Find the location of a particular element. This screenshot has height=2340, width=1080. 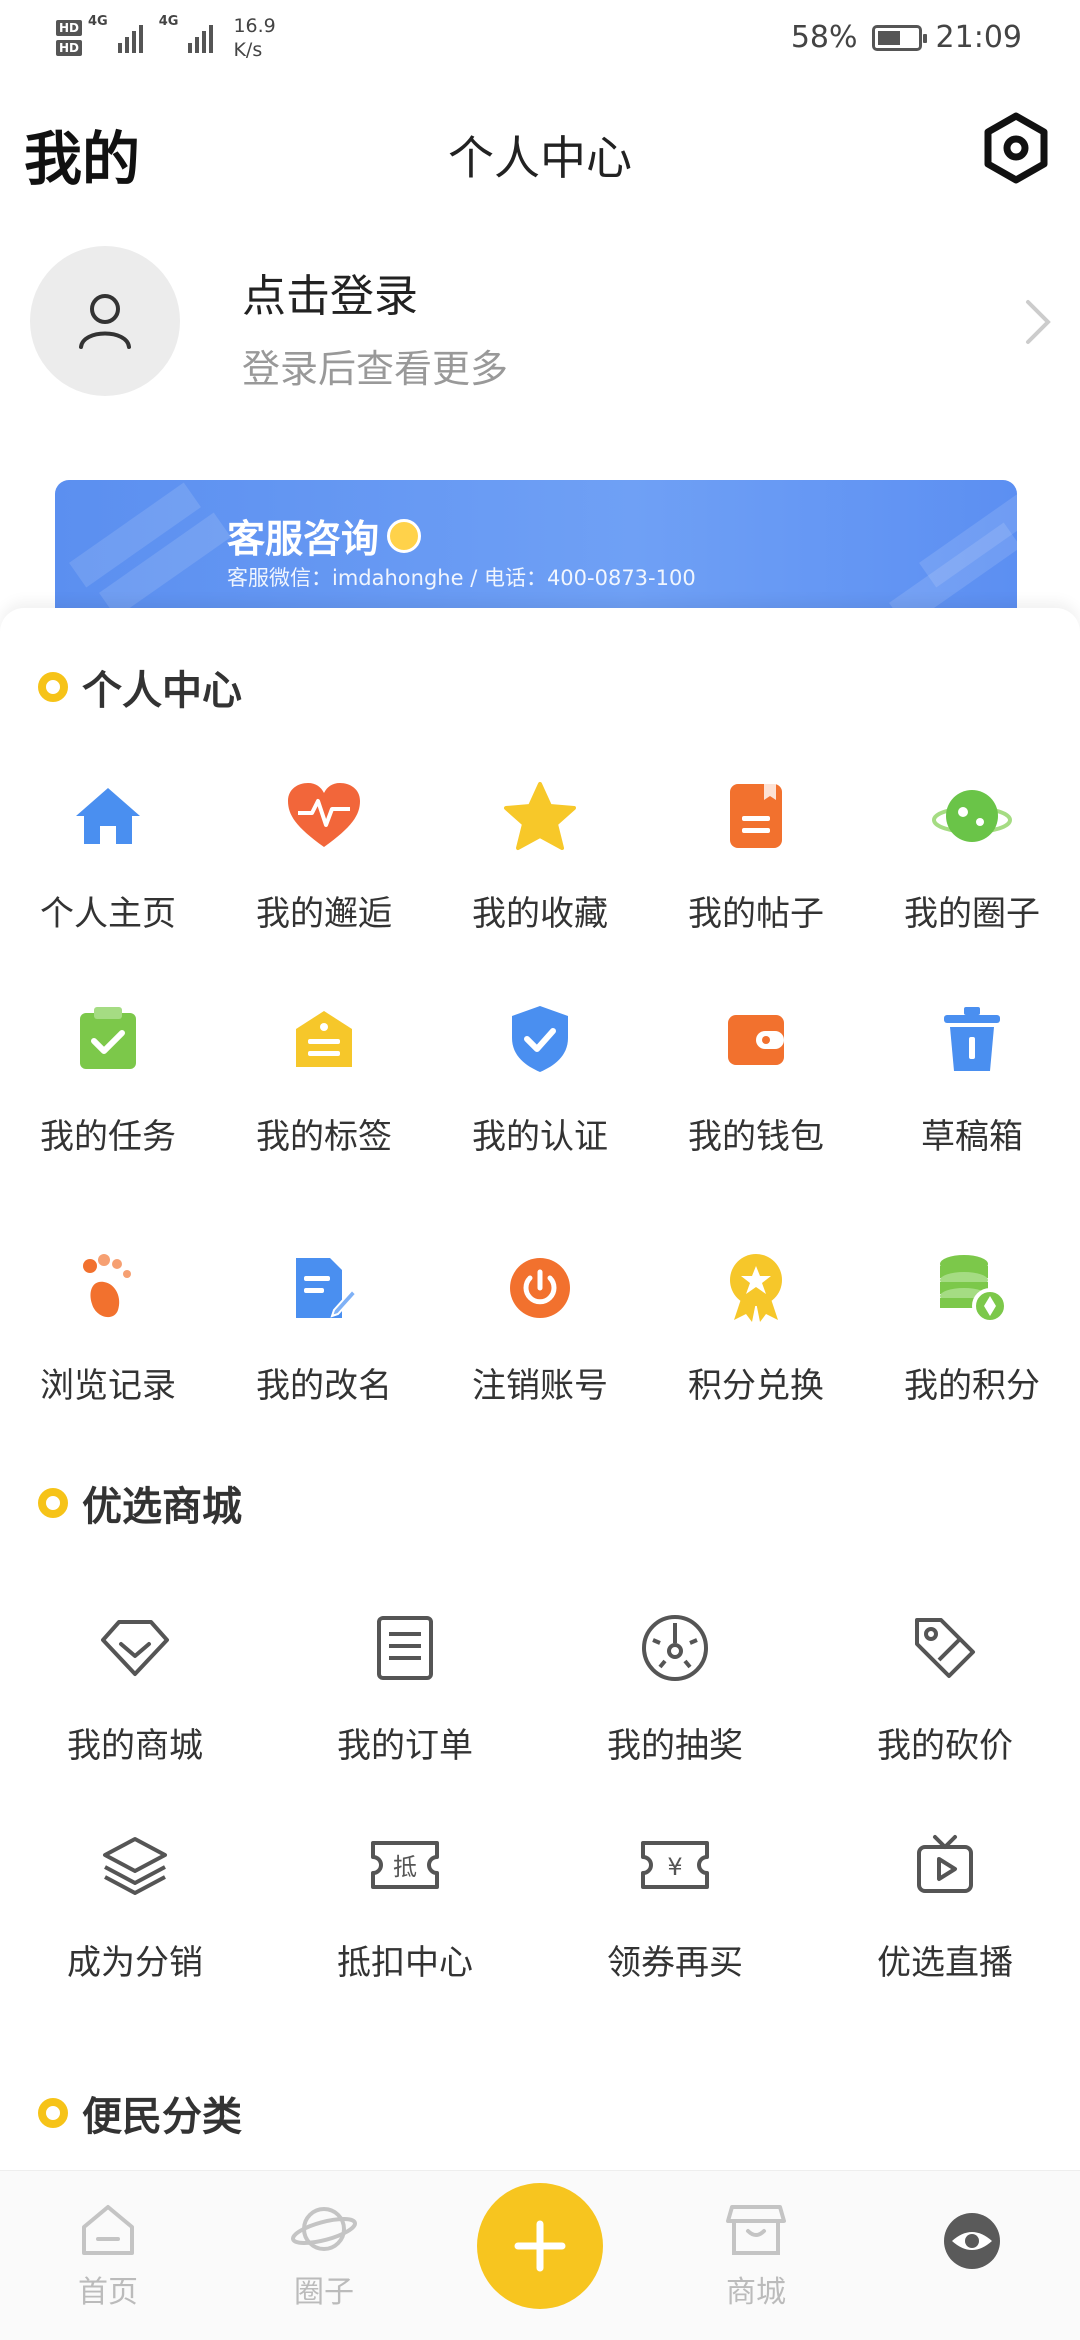

grid-item-rename: 我的改名 is located at coordinates (324, 1327).